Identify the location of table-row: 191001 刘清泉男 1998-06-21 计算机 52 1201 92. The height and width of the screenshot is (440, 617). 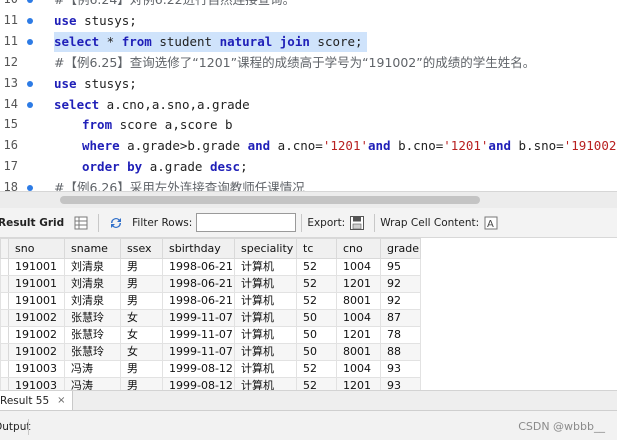
(210, 284).